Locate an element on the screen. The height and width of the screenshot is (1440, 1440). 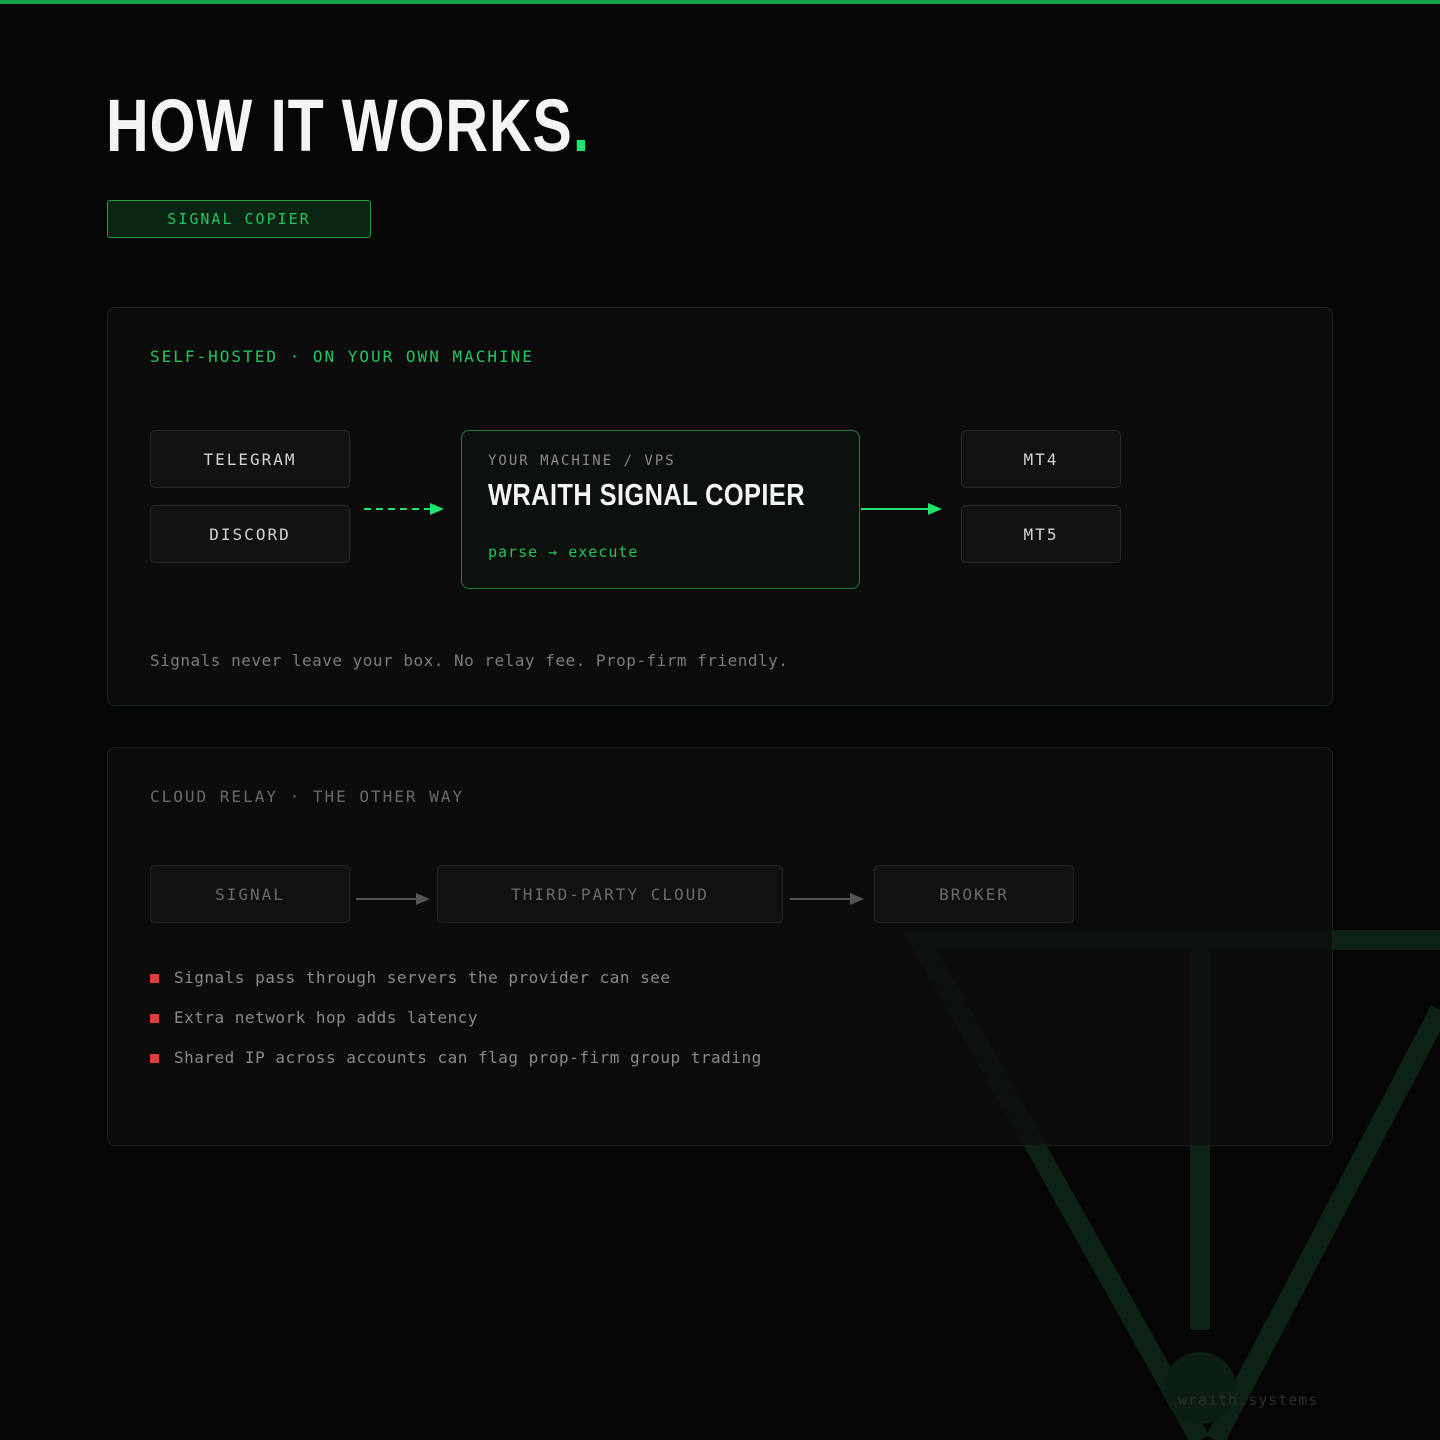
list-item: Extra network hop adds latency is located at coordinates (456, 1028).